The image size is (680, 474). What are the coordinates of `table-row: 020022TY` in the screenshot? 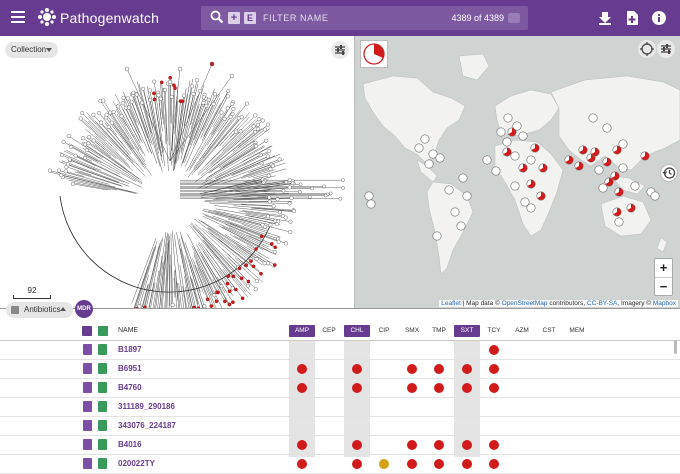 It's located at (340, 464).